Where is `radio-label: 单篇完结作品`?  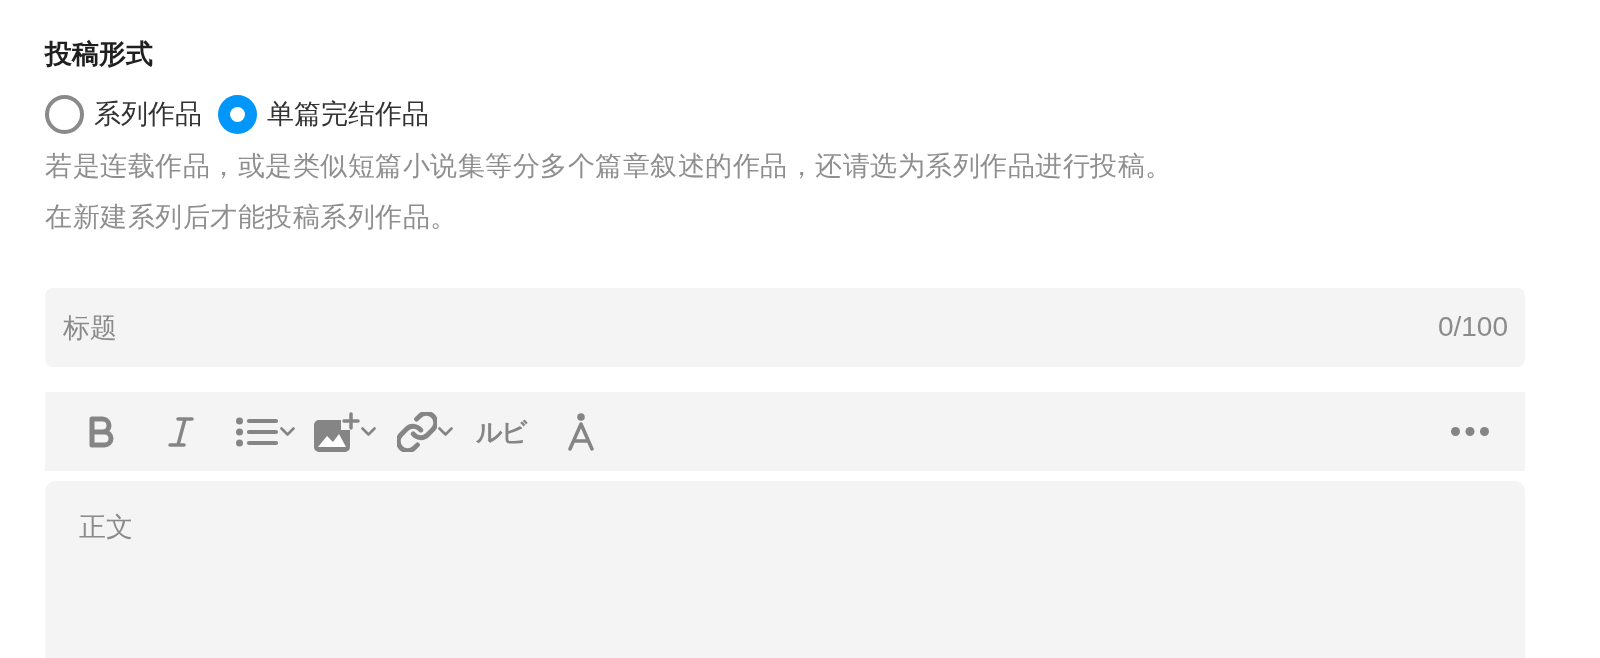 radio-label: 单篇完结作品 is located at coordinates (348, 114).